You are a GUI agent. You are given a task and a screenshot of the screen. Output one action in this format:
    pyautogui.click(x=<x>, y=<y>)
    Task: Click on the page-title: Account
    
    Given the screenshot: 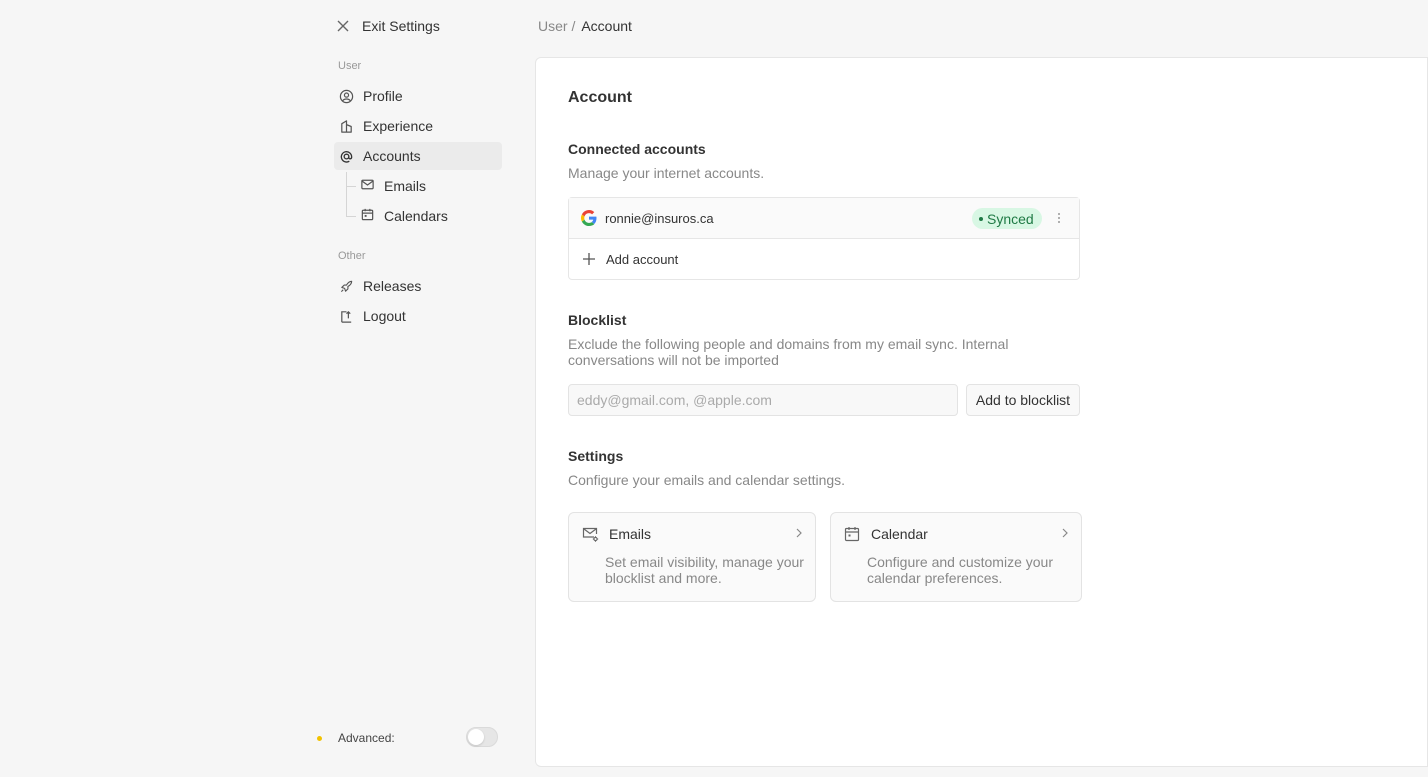 What is the action you would take?
    pyautogui.click(x=600, y=97)
    